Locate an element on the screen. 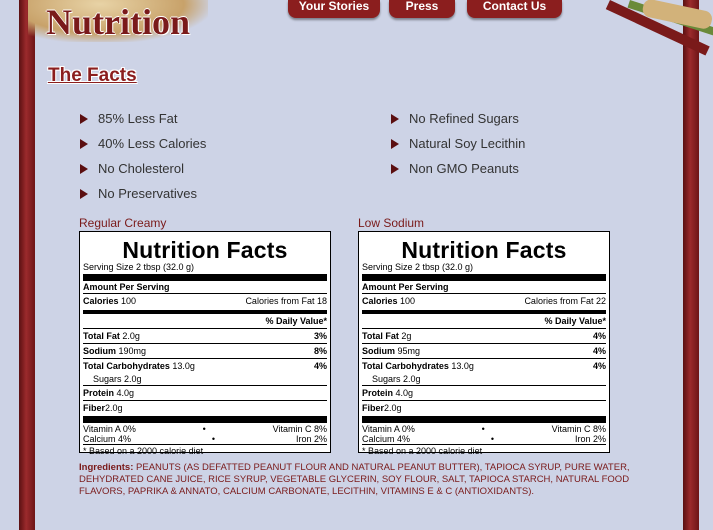 The width and height of the screenshot is (713, 530). page-title: Nutrition is located at coordinates (118, 22).